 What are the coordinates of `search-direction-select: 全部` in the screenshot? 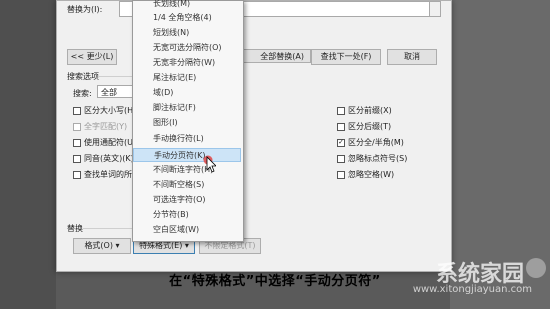 It's located at (117, 91).